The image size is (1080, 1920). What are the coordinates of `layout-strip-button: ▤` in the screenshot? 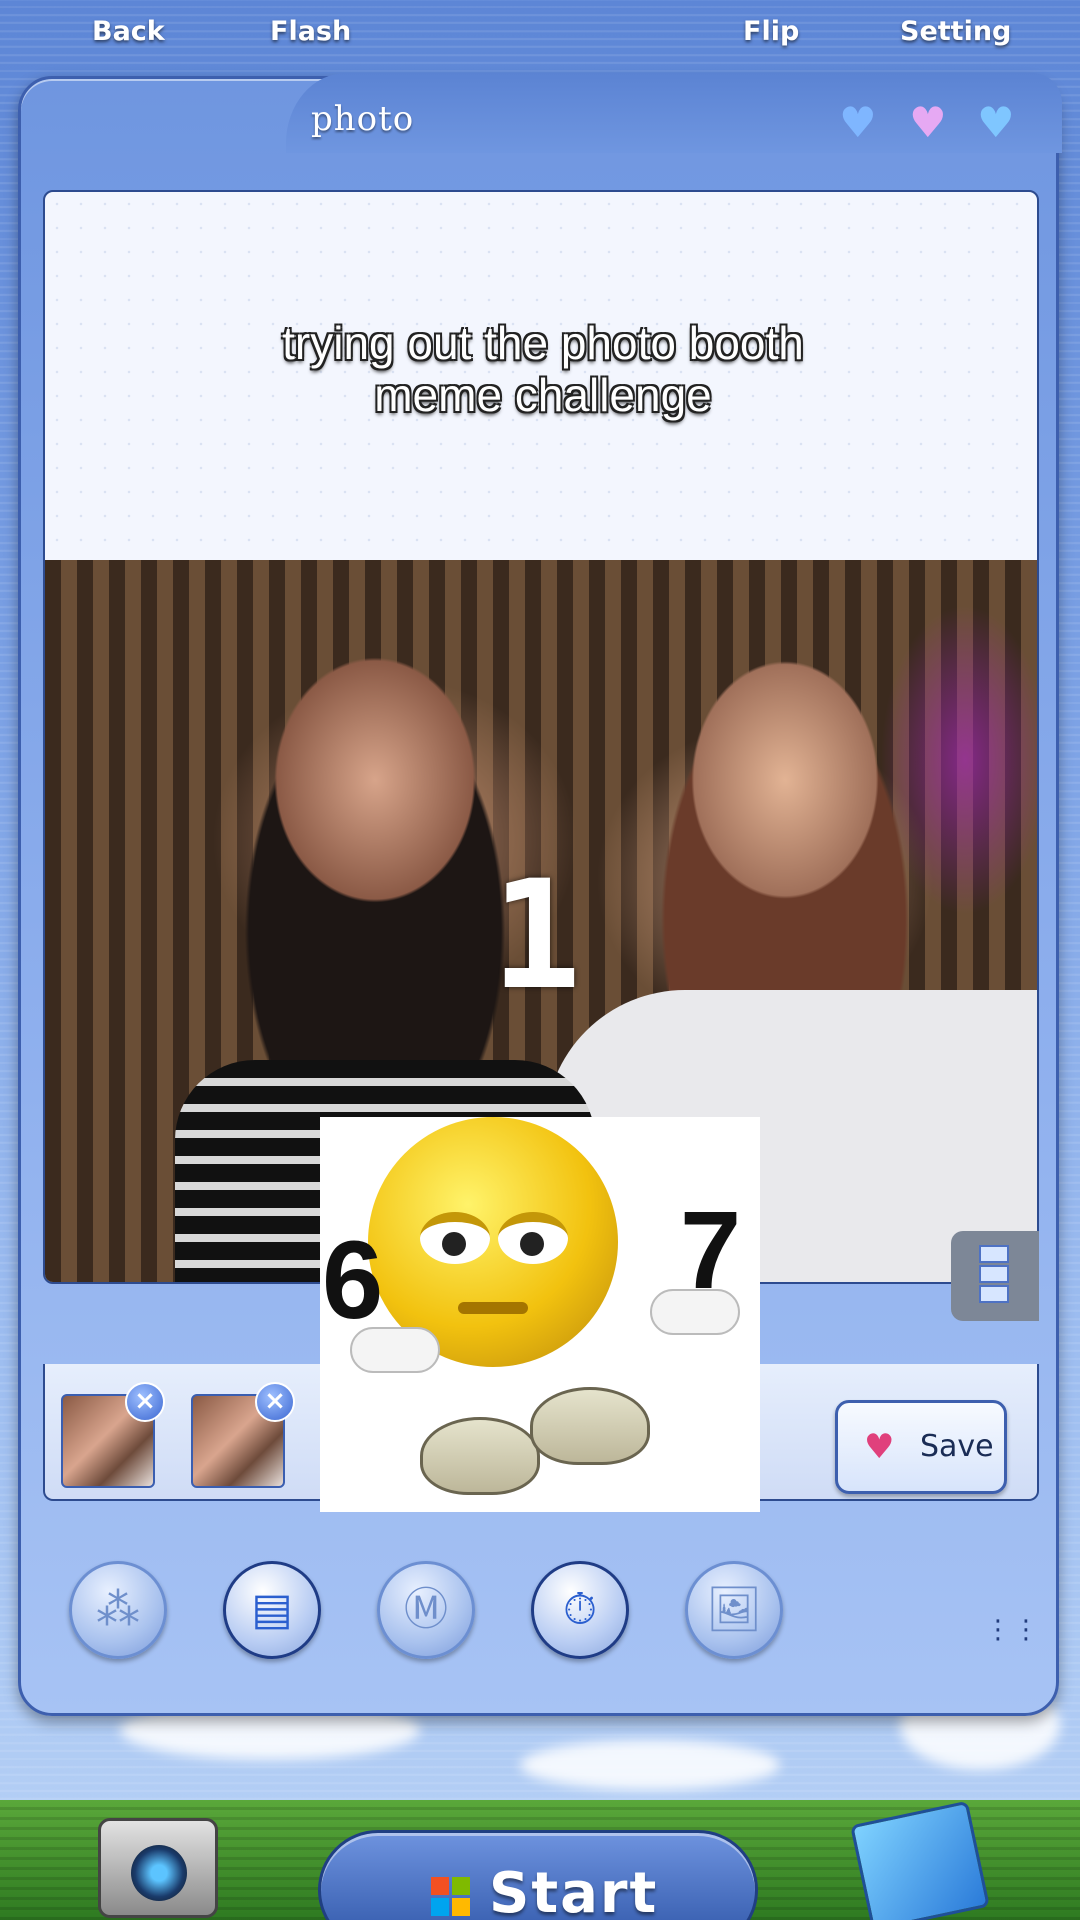 It's located at (272, 1610).